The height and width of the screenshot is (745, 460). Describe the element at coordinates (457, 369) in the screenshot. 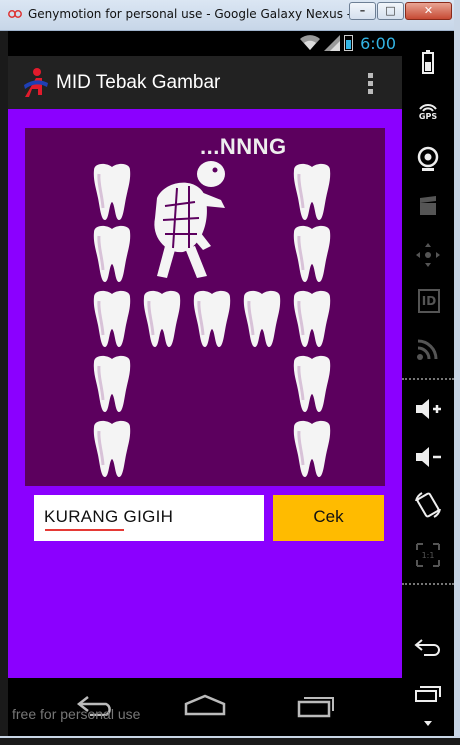

I see `window-border` at that location.